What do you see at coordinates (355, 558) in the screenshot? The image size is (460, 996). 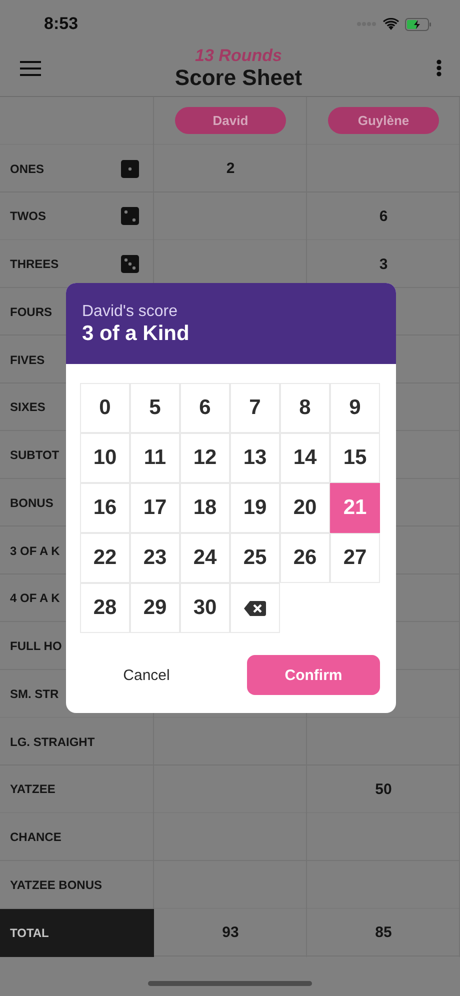 I see `number-key: 27` at bounding box center [355, 558].